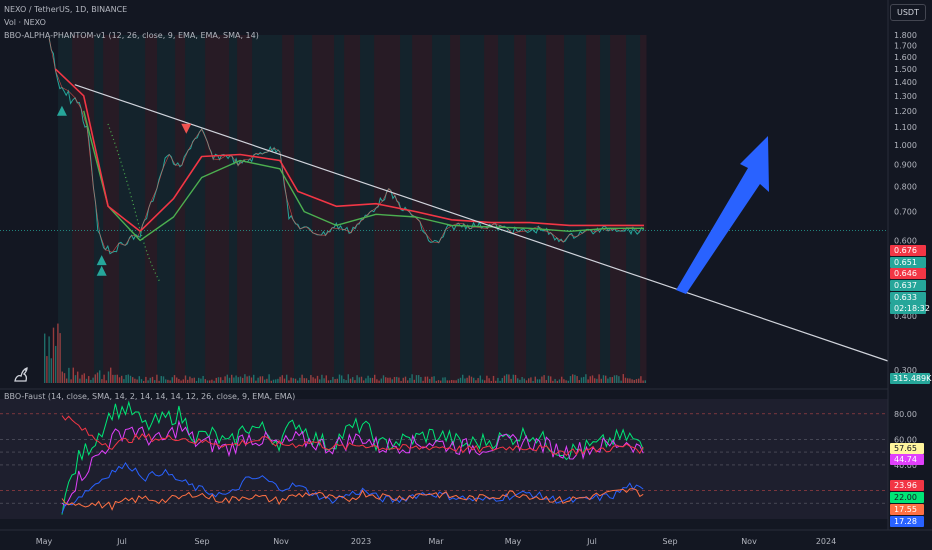 The width and height of the screenshot is (932, 550). What do you see at coordinates (905, 497) in the screenshot?
I see `osc-label-text: 22.00` at bounding box center [905, 497].